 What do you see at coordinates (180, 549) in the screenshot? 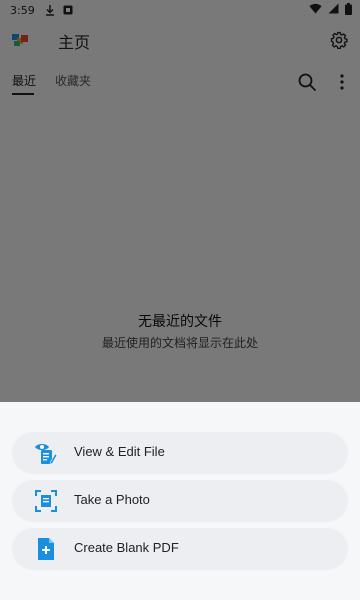
I see `create-blank-pdf-button: Create Blank PDF` at bounding box center [180, 549].